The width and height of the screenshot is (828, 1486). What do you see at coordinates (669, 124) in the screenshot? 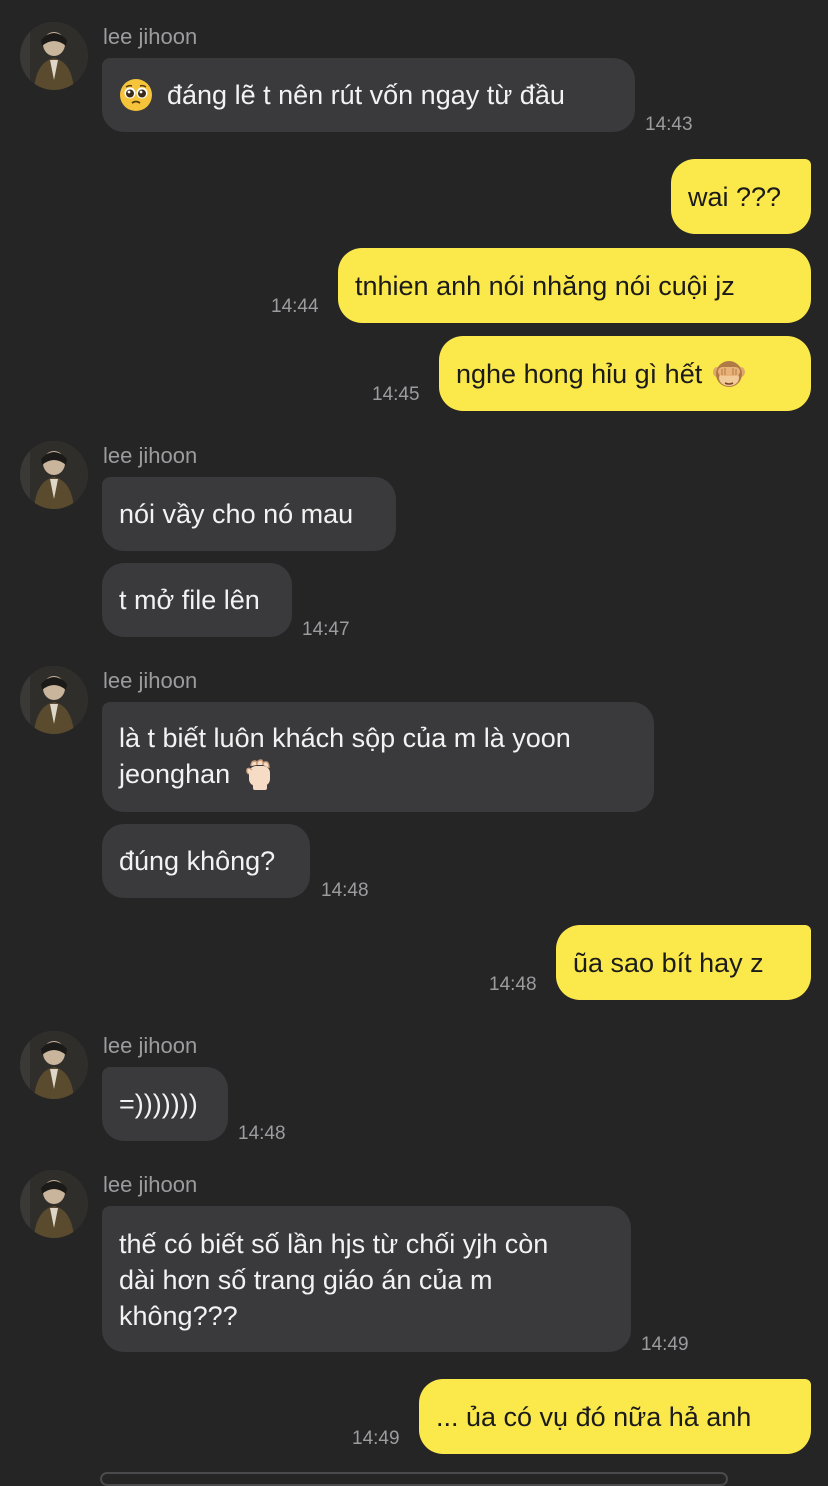
I see `message-time: 14:43` at bounding box center [669, 124].